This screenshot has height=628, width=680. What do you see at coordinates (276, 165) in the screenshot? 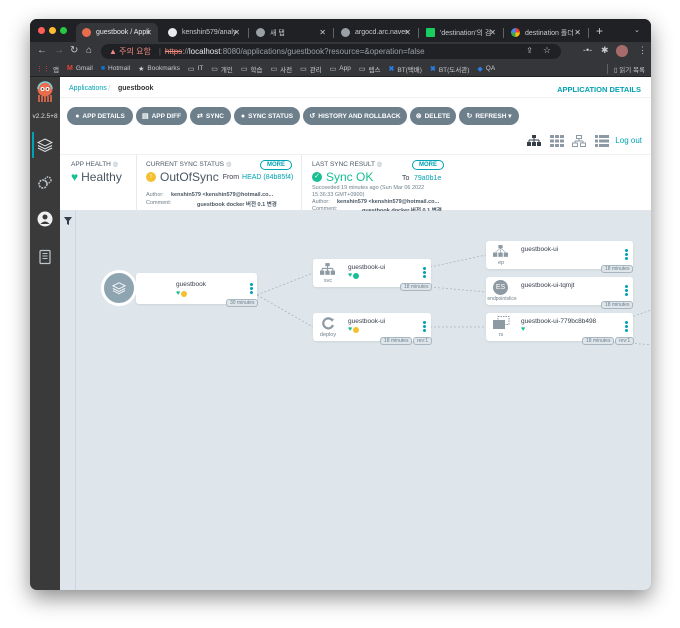
I see `sync-more-button: MORE` at bounding box center [276, 165].